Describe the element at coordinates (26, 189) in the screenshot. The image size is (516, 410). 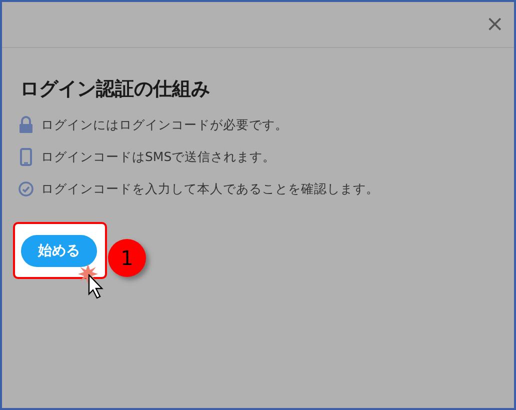
I see `check-circle-icon` at that location.